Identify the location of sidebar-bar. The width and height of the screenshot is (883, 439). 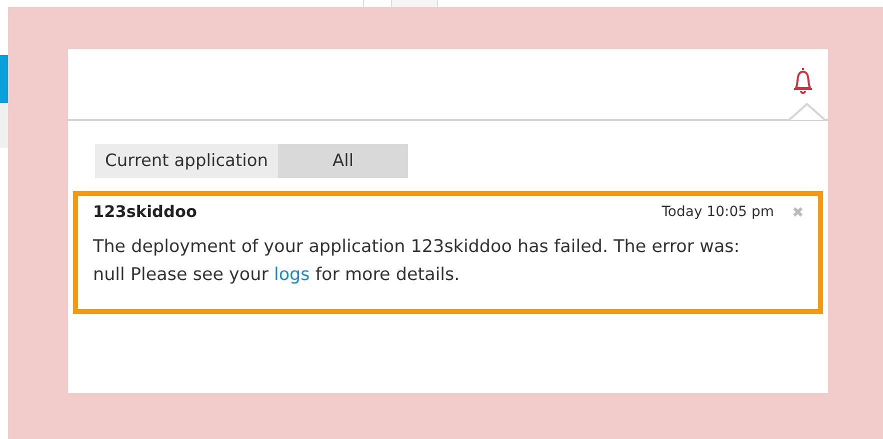
(4, 79).